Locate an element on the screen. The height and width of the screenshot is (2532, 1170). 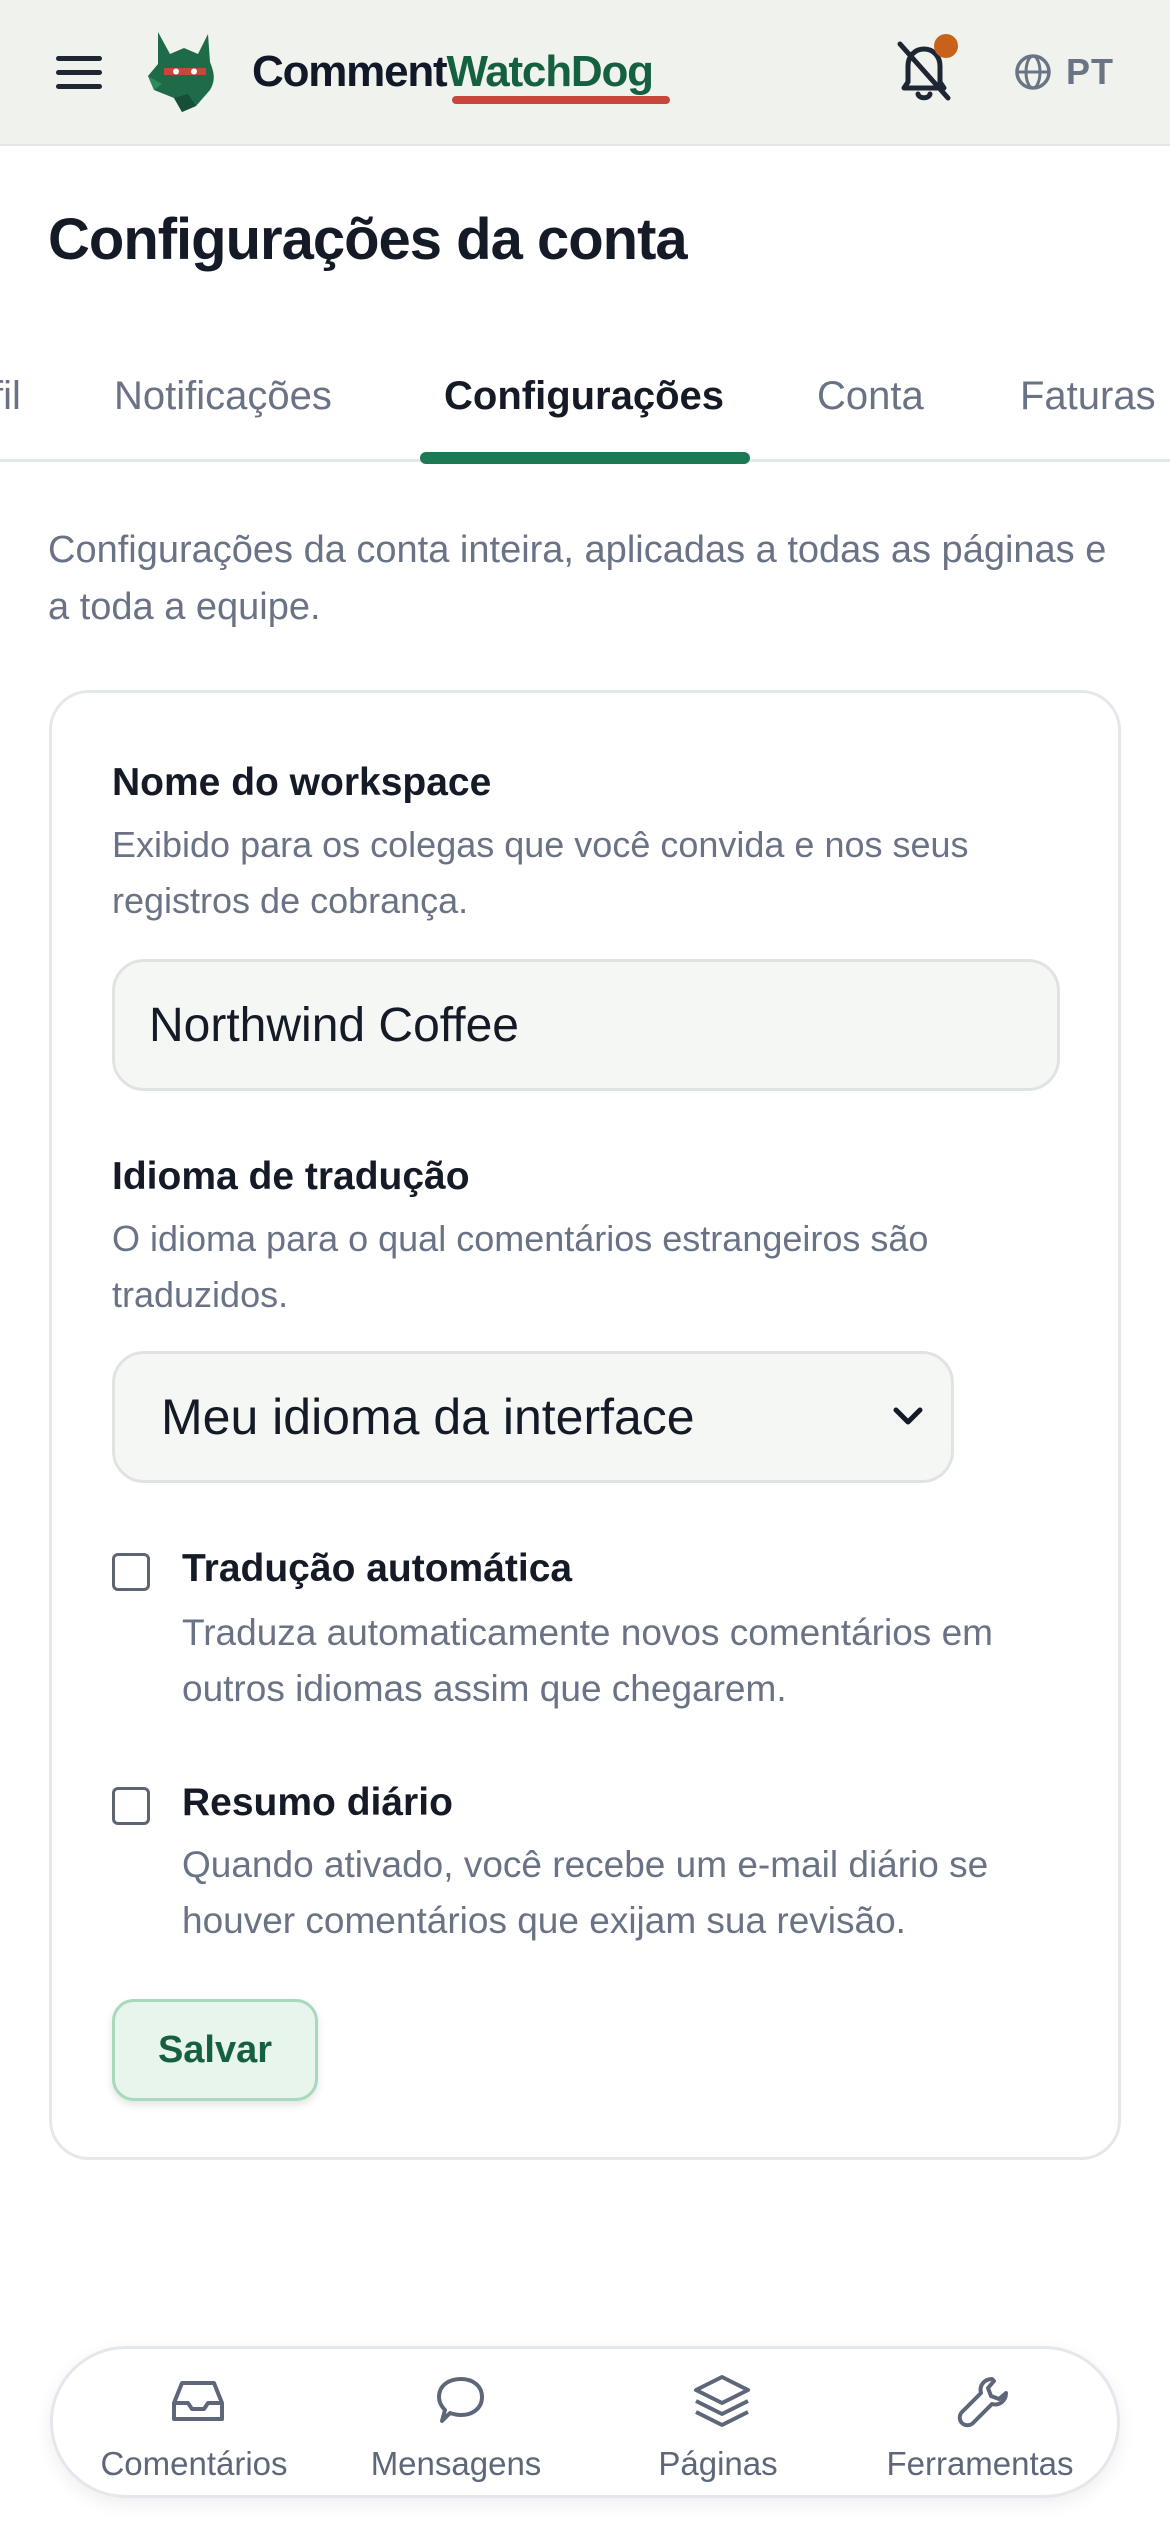
daily-digest-label: Resumo diário is located at coordinates (317, 1802).